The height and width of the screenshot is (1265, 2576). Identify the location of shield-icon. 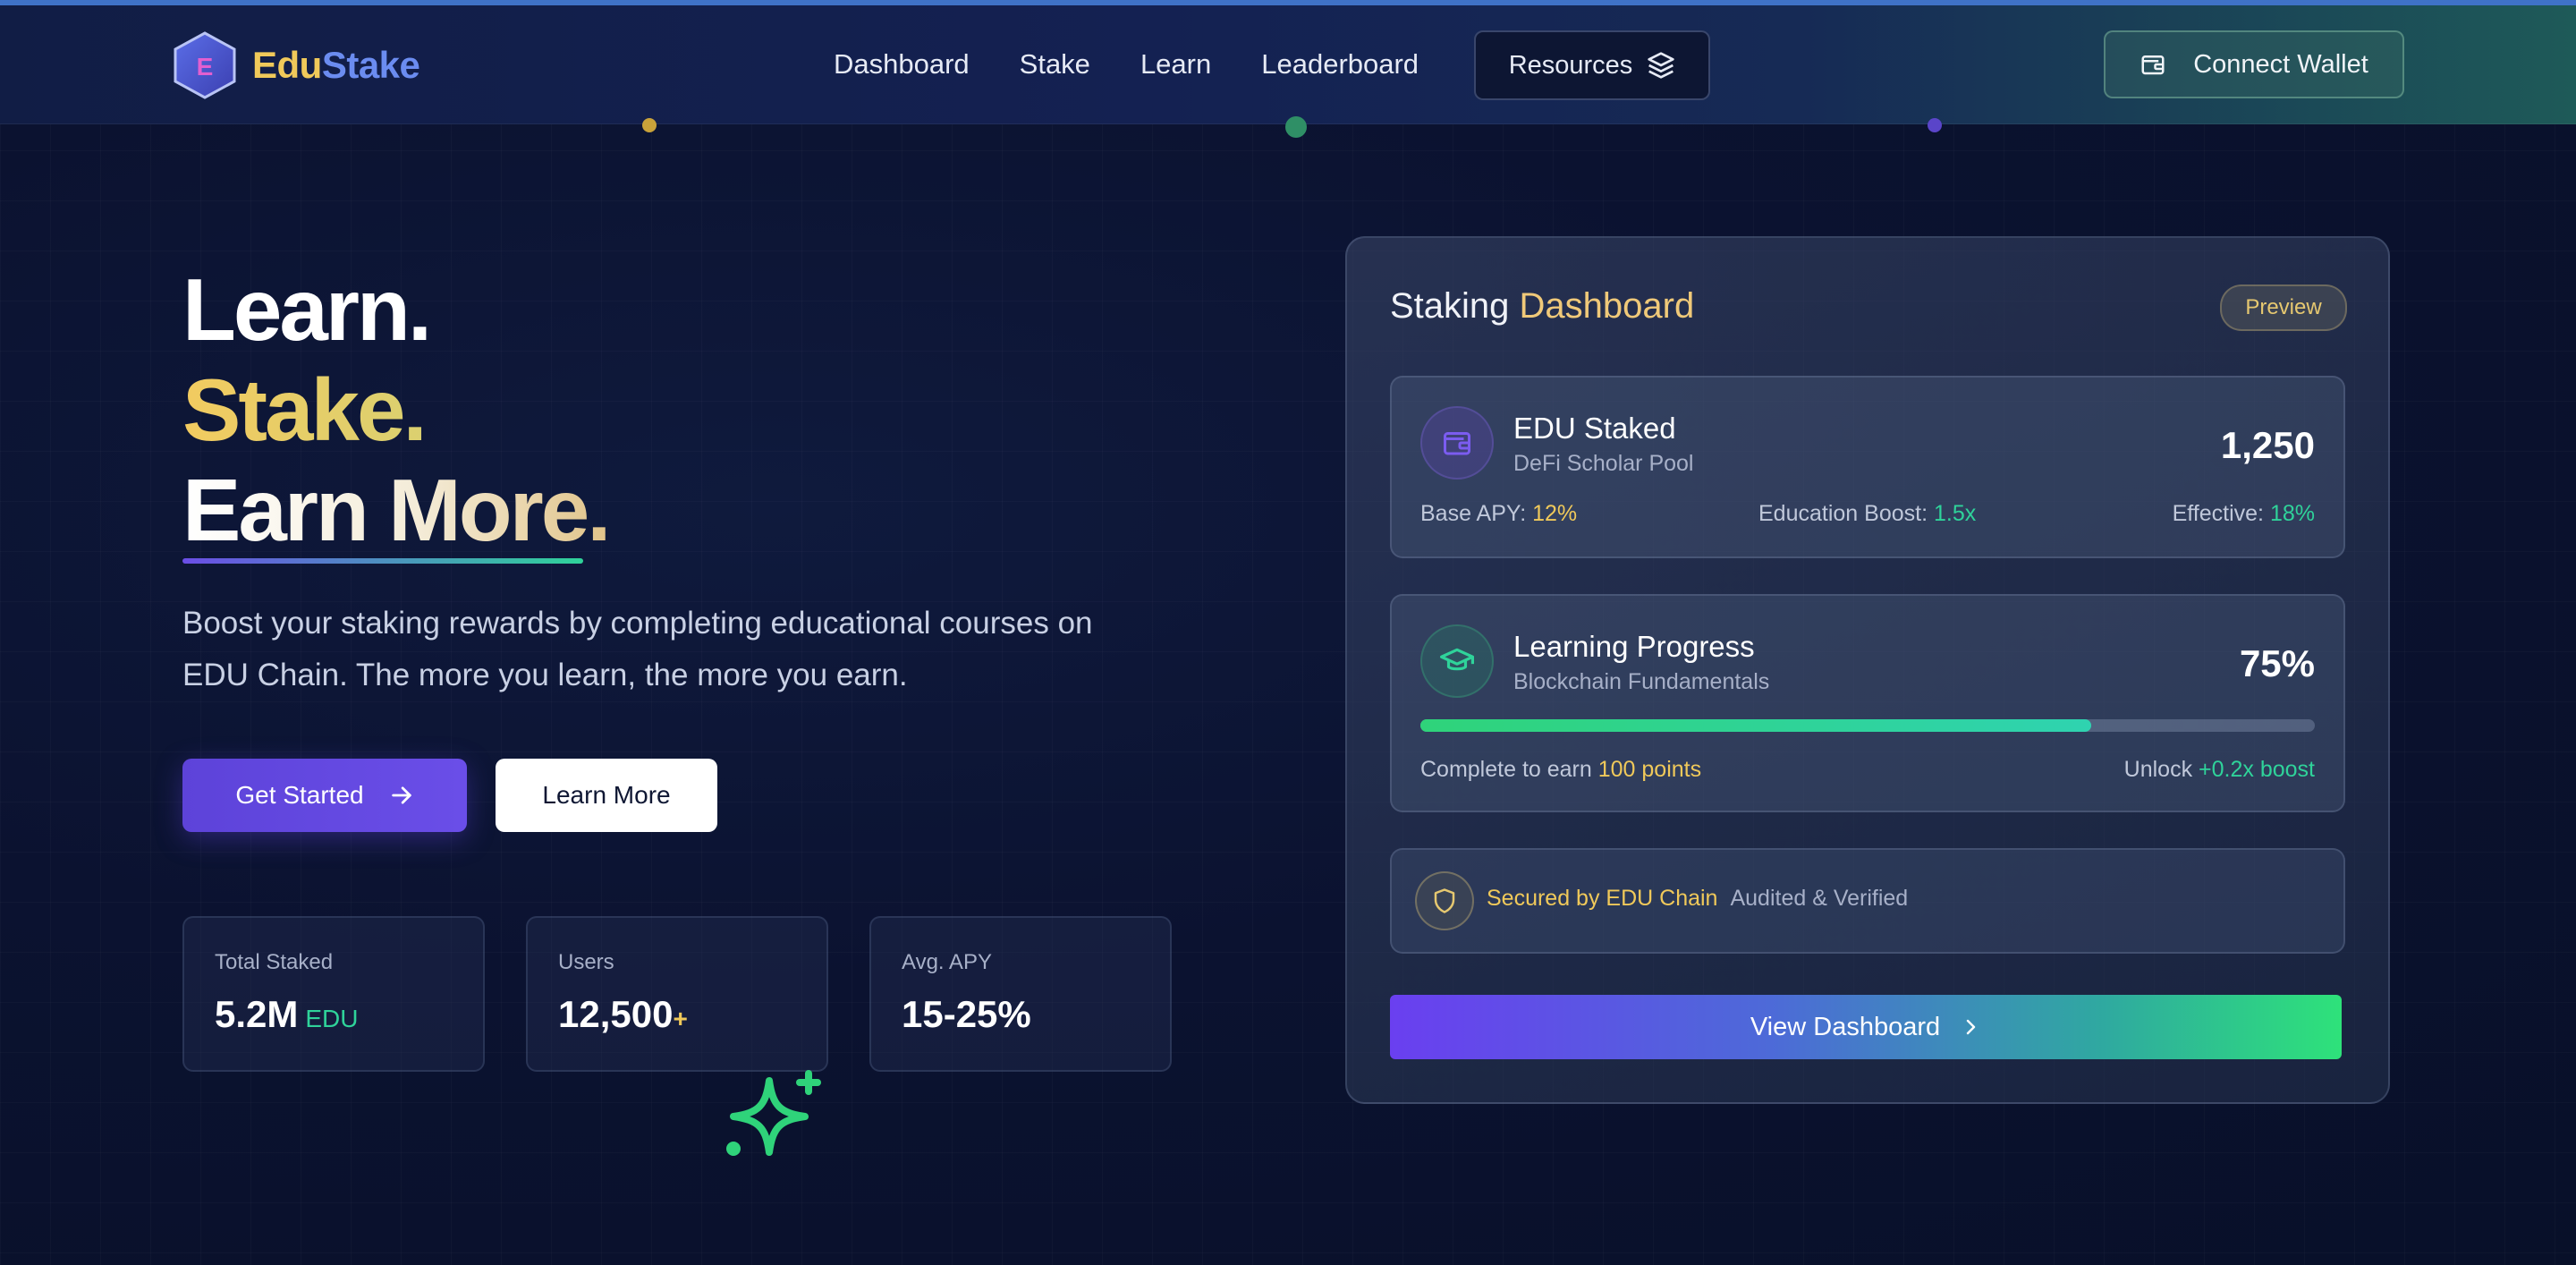
(1444, 900).